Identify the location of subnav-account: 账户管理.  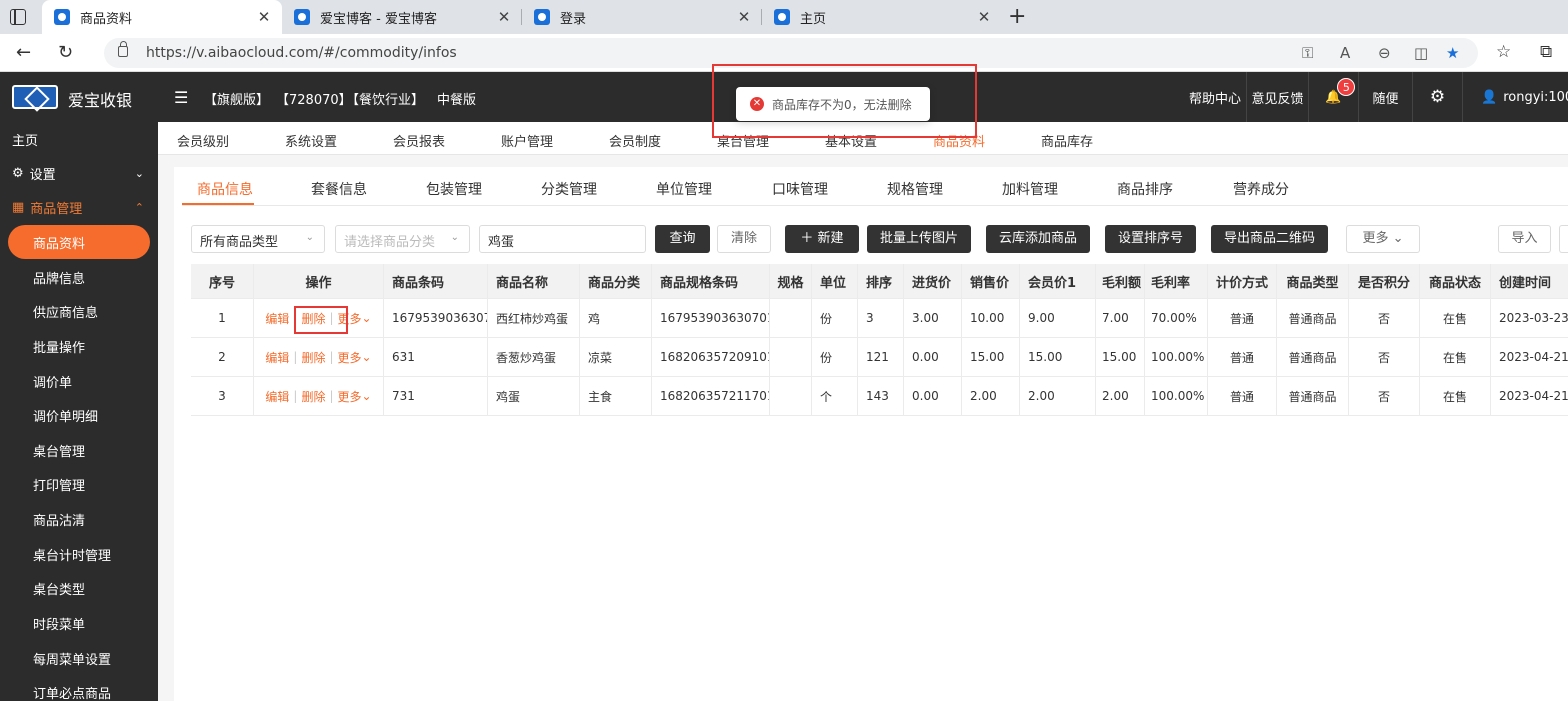
(527, 140).